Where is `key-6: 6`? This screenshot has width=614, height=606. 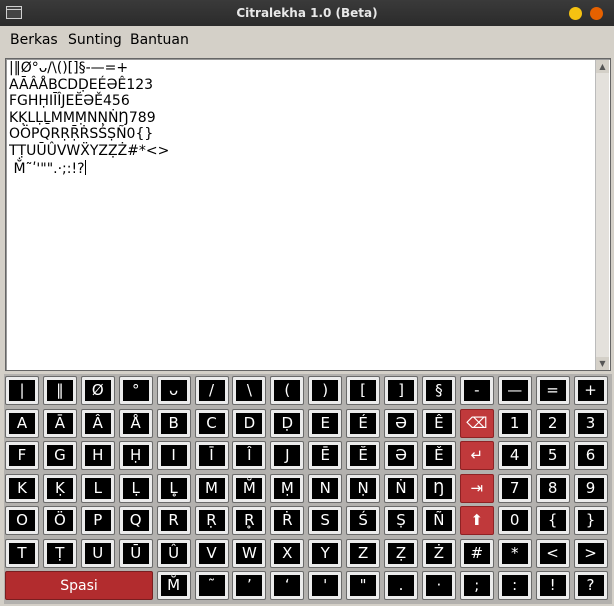 key-6: 6 is located at coordinates (590, 455).